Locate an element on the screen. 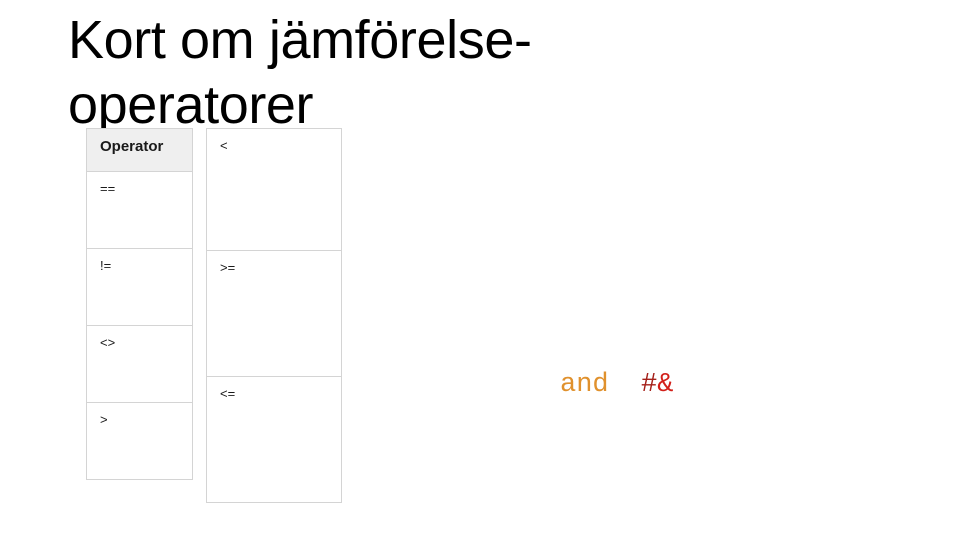 The image size is (960, 540). column-header-operator: Operator is located at coordinates (139, 150).